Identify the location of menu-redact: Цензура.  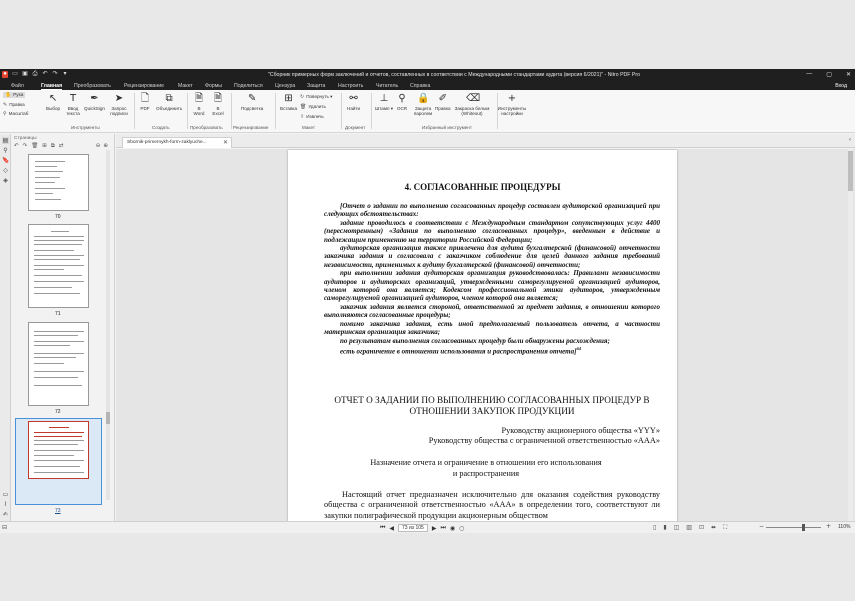
(285, 86).